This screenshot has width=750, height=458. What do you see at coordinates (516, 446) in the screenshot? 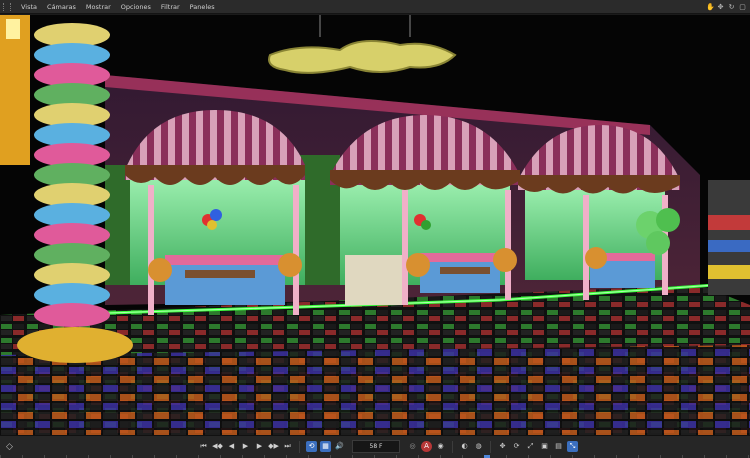
I see `rotation-key-icon: ⟳` at bounding box center [516, 446].